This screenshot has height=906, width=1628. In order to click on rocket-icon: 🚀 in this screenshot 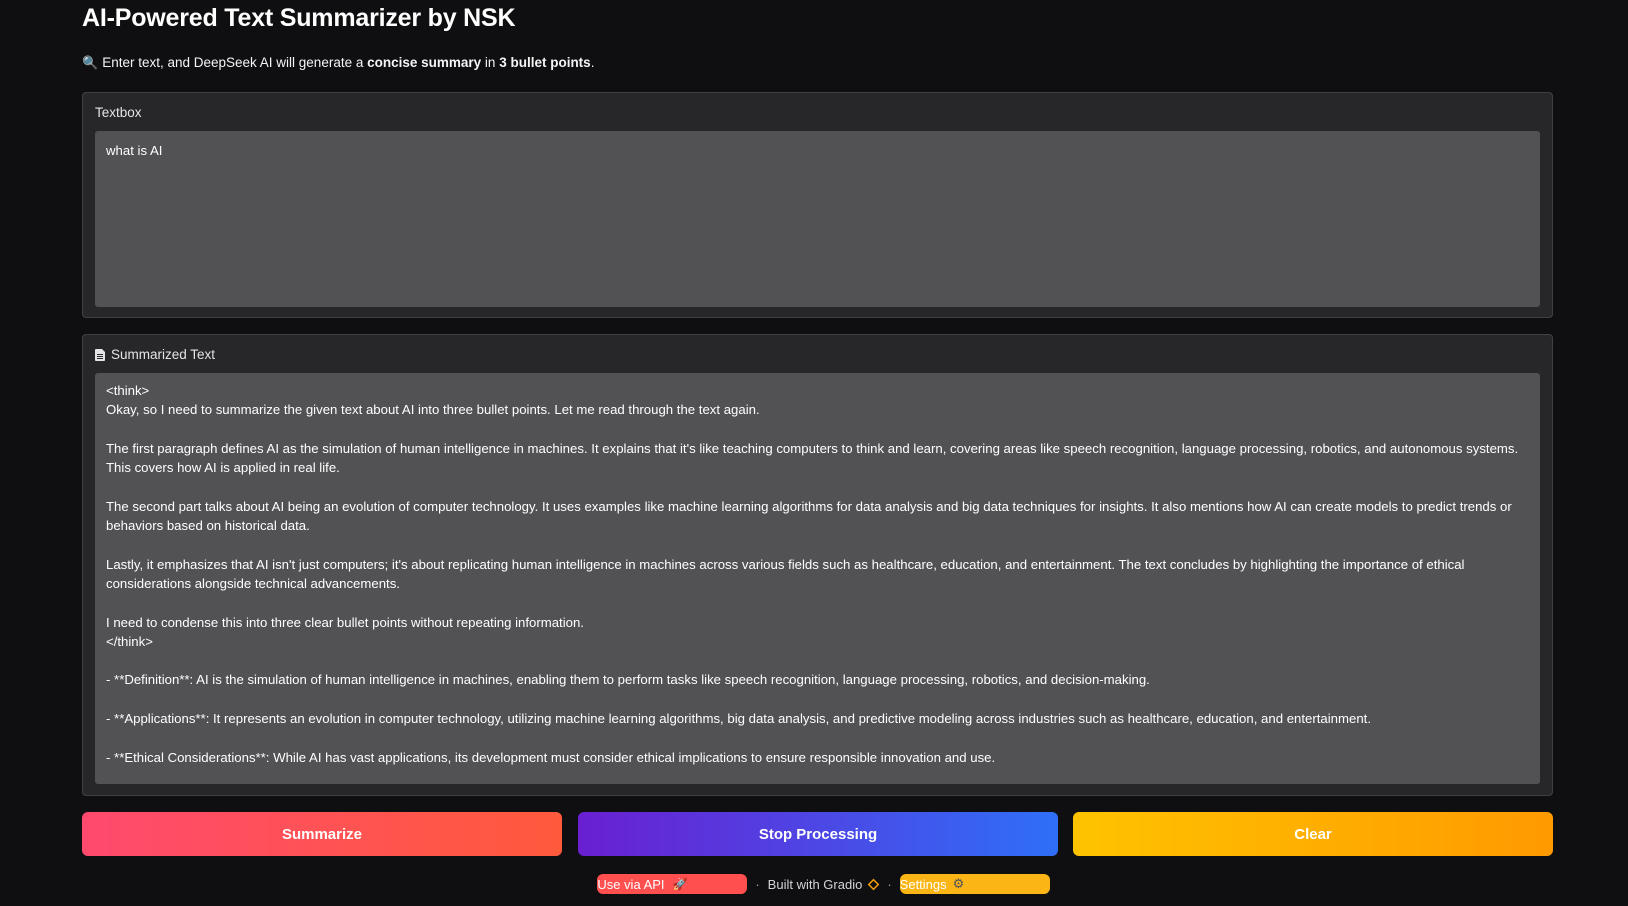, I will do `click(680, 884)`.